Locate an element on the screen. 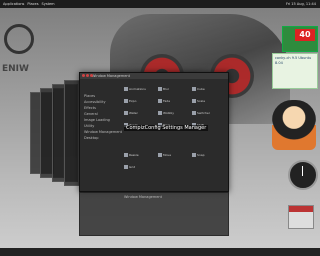 The width and height of the screenshot is (320, 256). window-controls is located at coordinates (87, 75).